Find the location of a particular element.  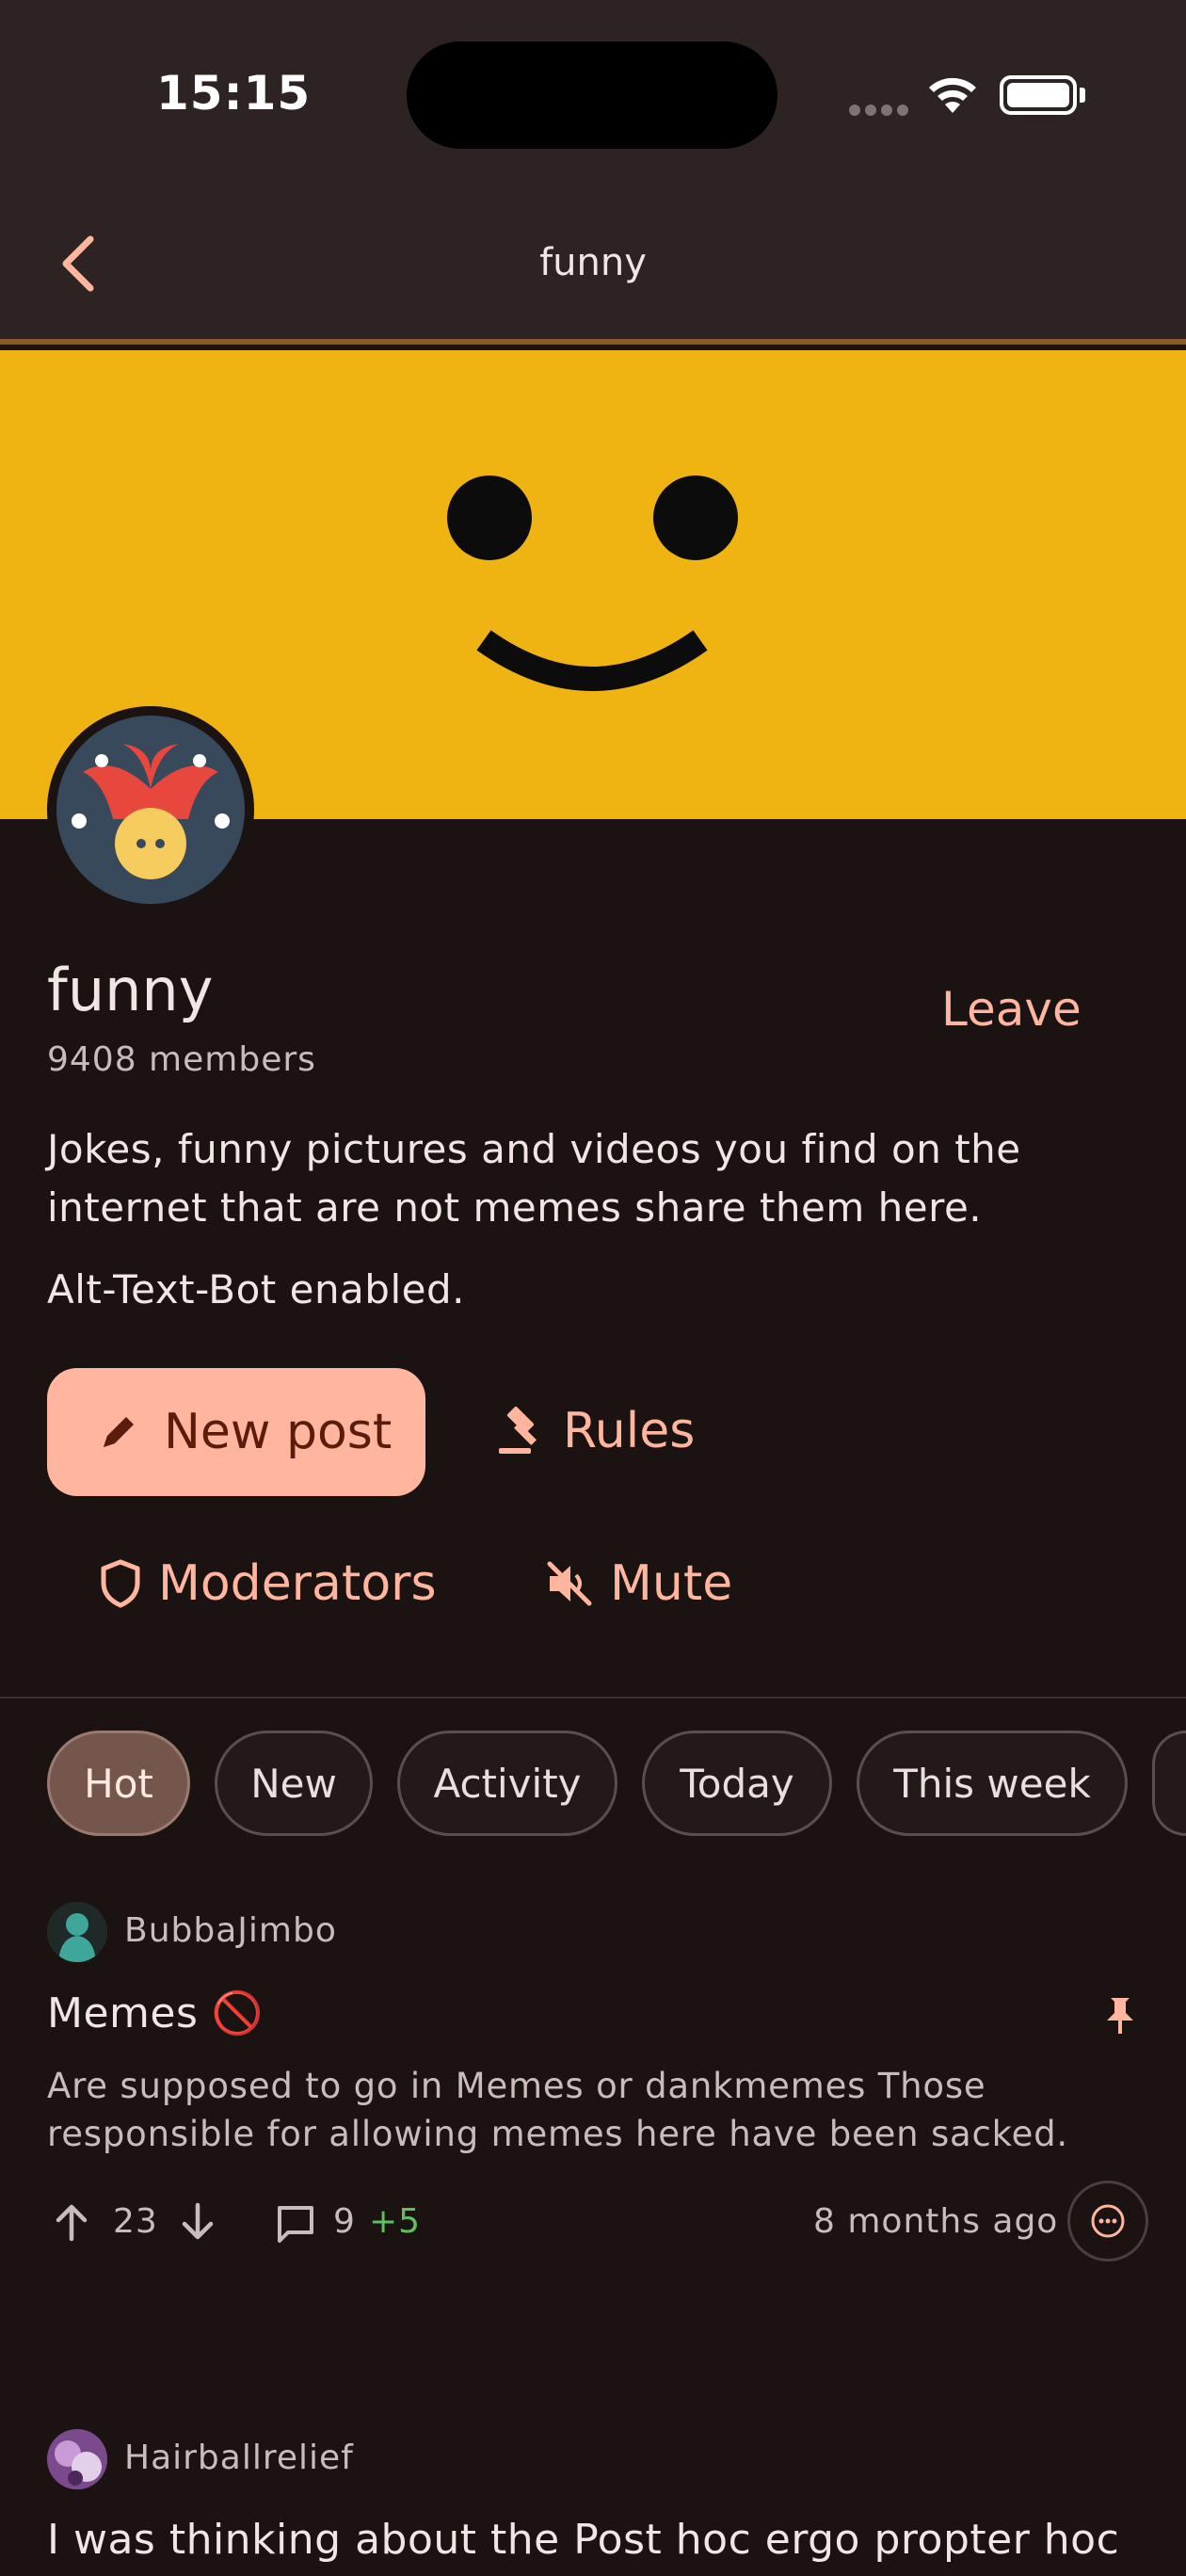

volume-off-icon is located at coordinates (569, 1583).